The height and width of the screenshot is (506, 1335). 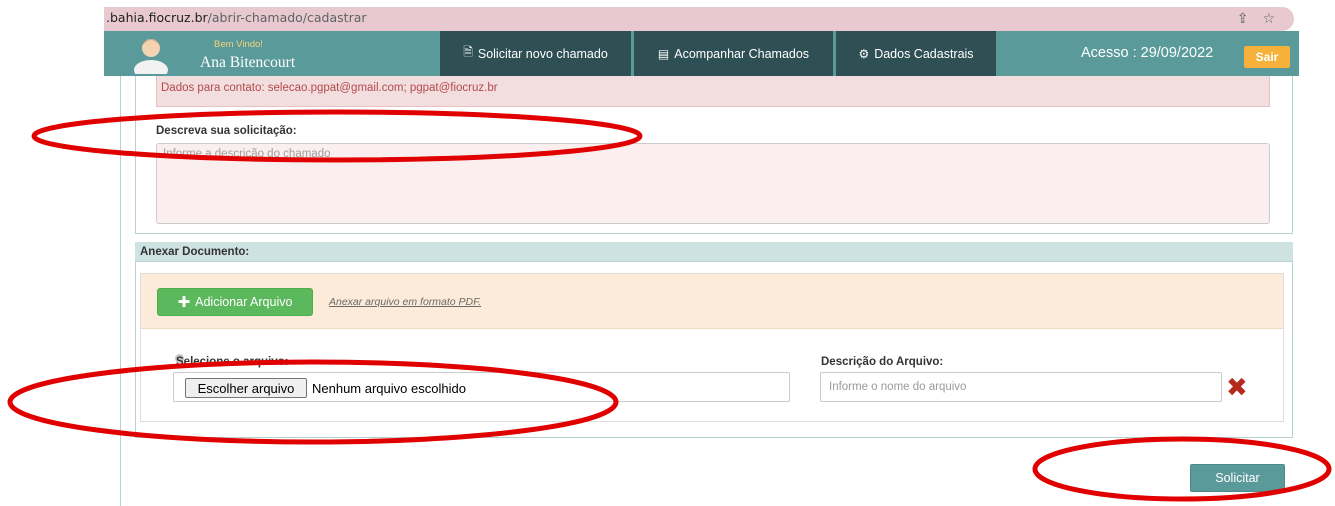 I want to click on logout-button: Sair, so click(x=1267, y=57).